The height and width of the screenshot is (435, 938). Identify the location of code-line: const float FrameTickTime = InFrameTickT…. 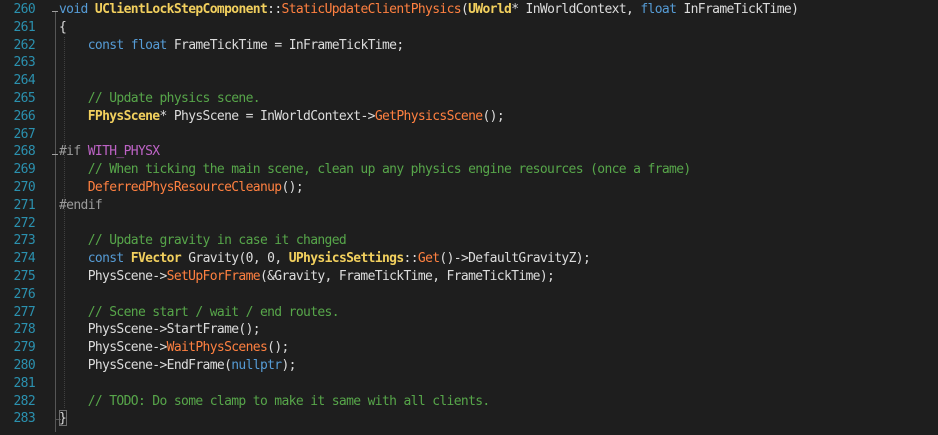
(428, 46).